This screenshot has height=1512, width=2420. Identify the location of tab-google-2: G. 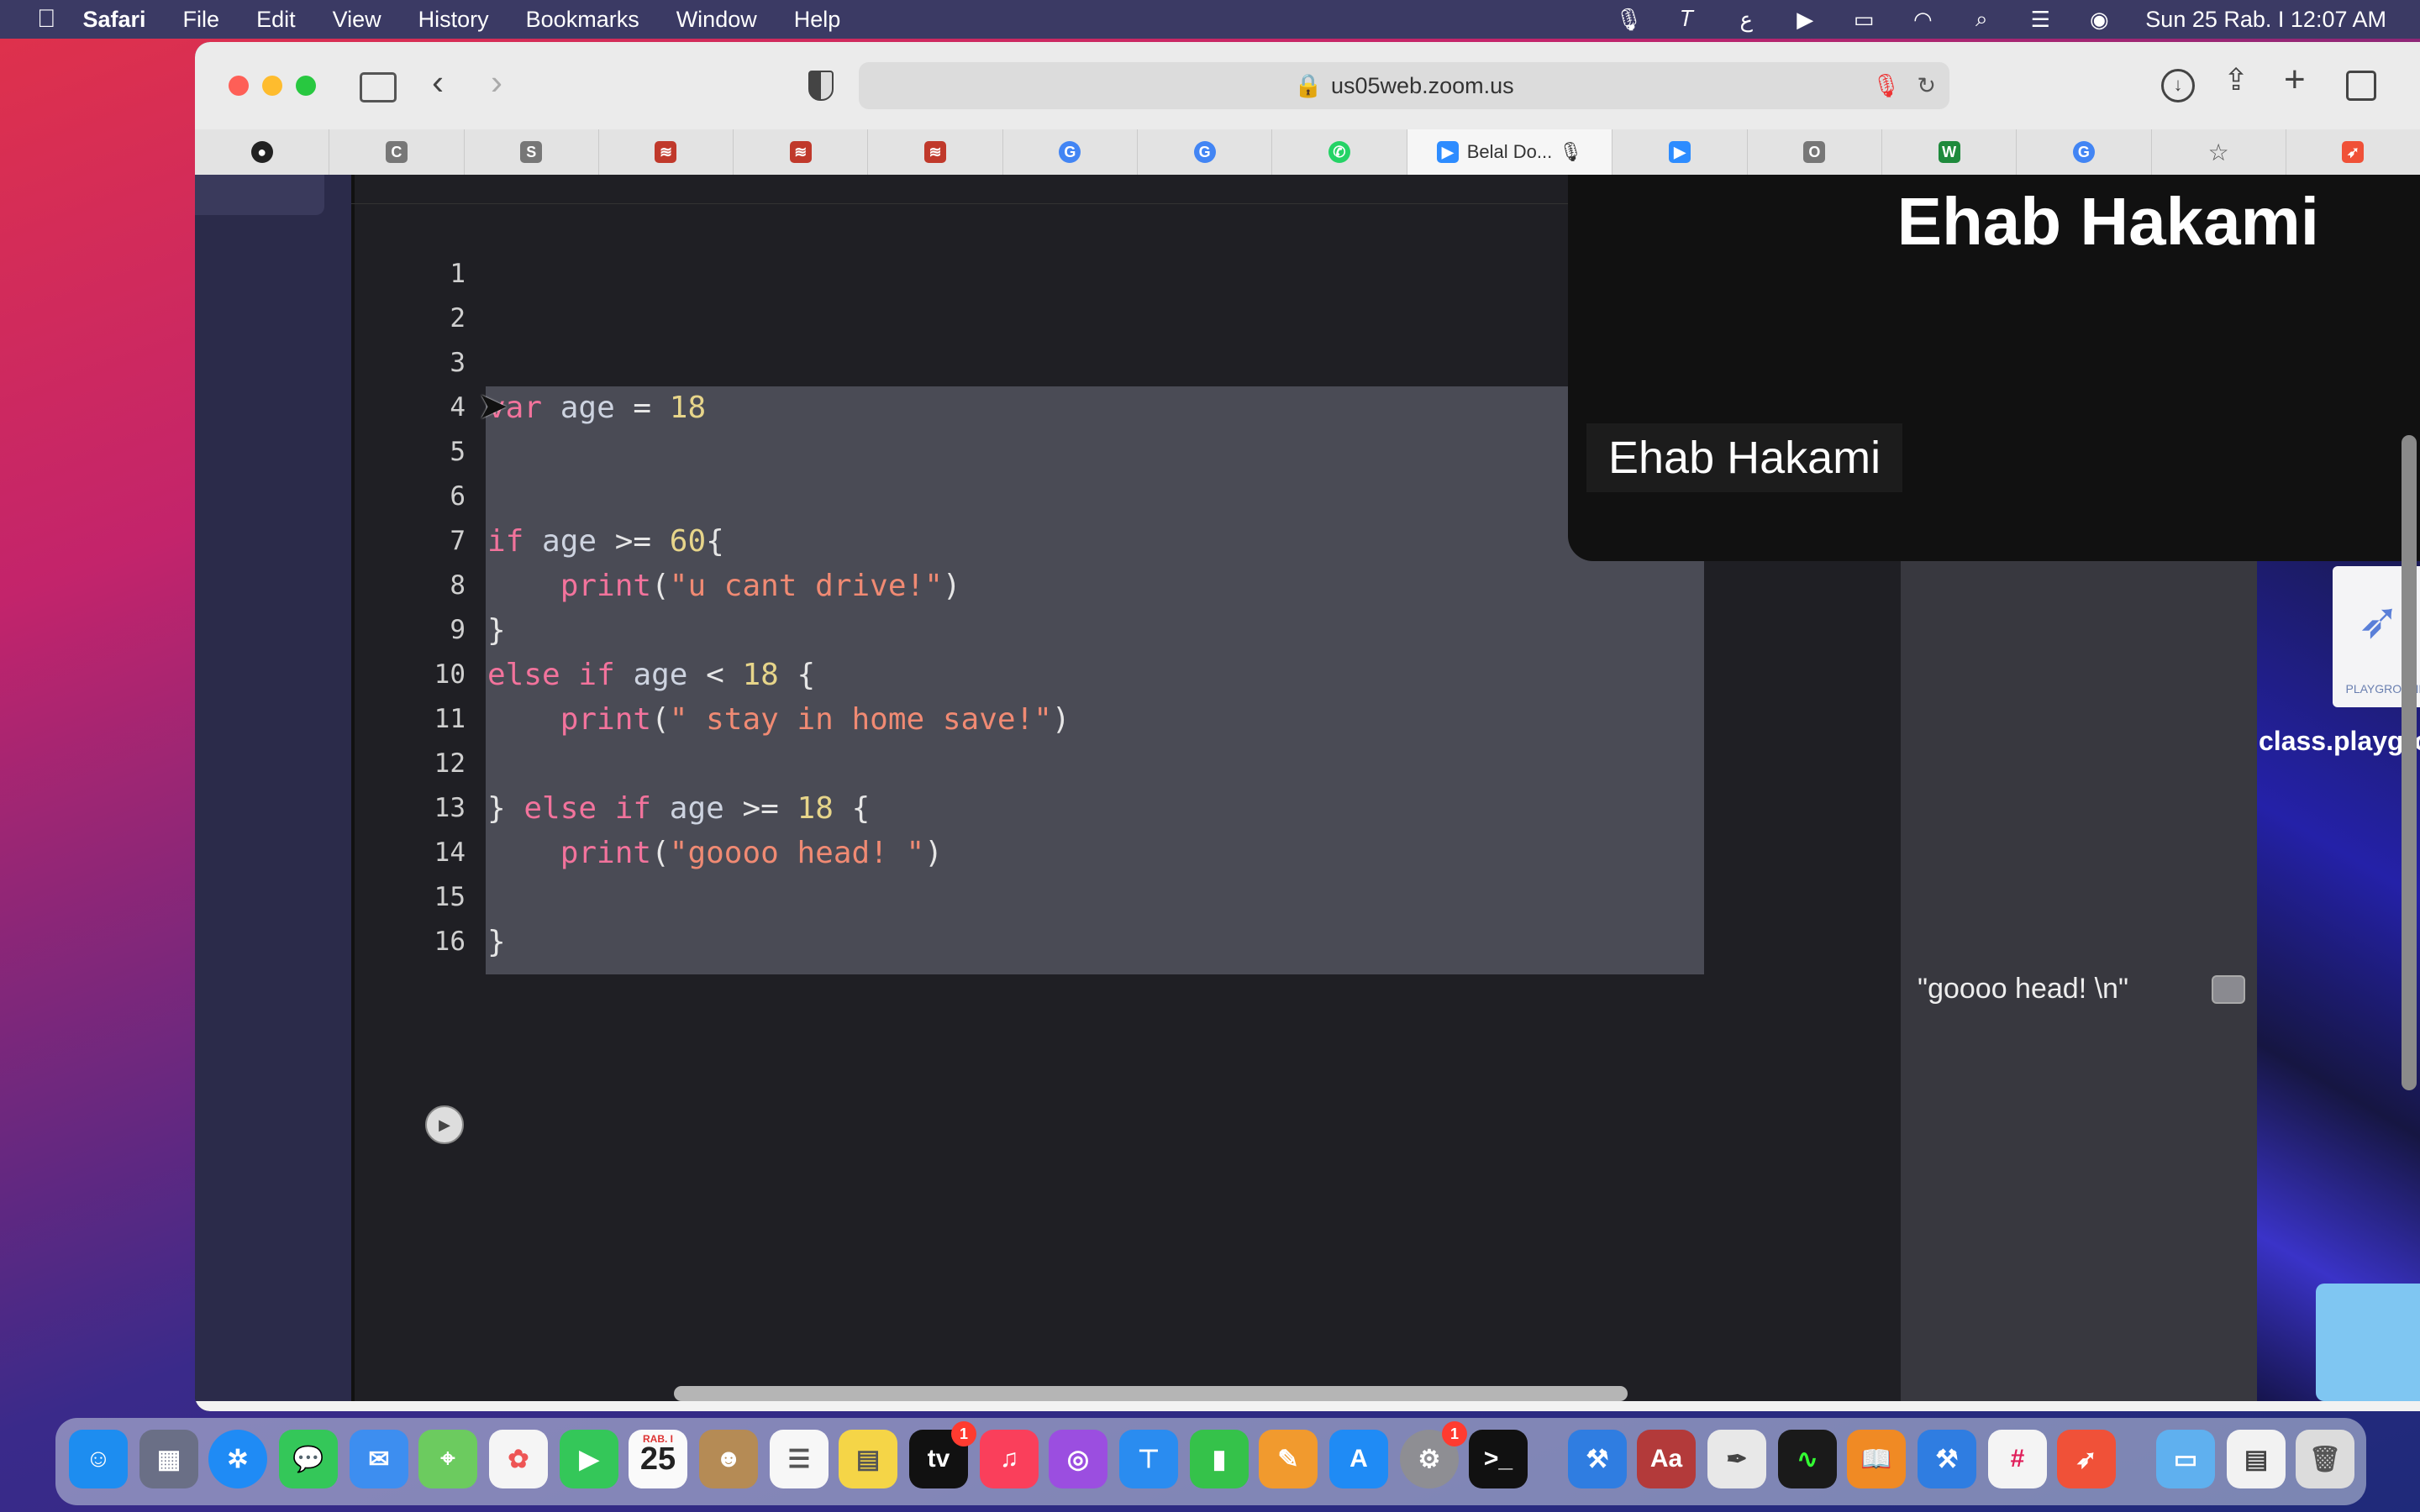
(1205, 152).